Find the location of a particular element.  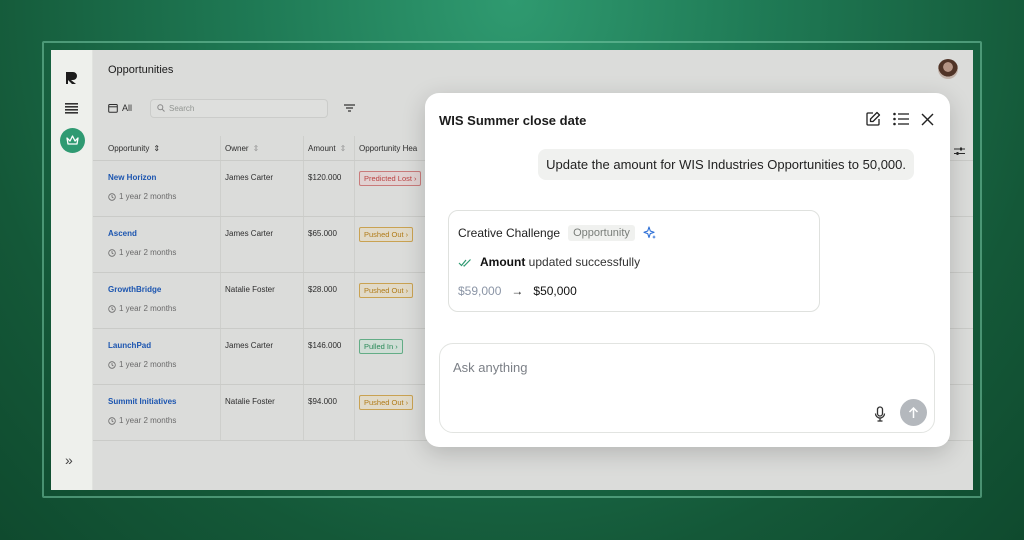

crown-icon is located at coordinates (72, 140).